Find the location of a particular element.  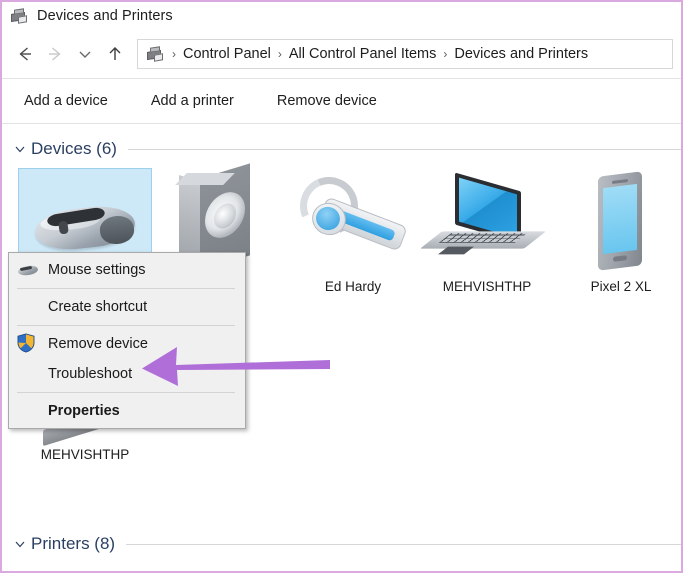

device-label: Pixel 2 XL is located at coordinates (621, 286).